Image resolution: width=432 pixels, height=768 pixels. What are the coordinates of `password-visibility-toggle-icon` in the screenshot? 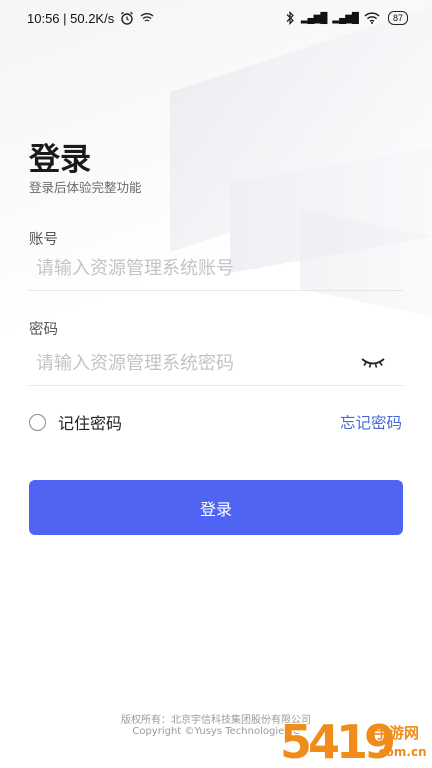 It's located at (373, 362).